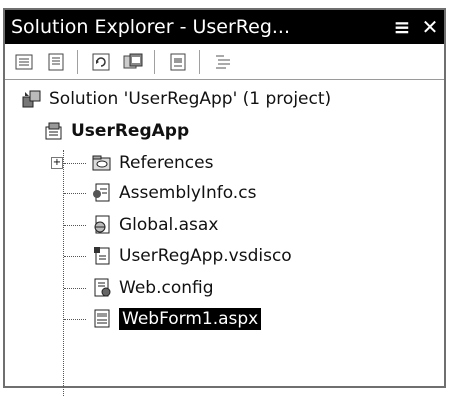  What do you see at coordinates (190, 99) in the screenshot?
I see `tree-item-label: Solution 'UserRegApp' (1 project)` at bounding box center [190, 99].